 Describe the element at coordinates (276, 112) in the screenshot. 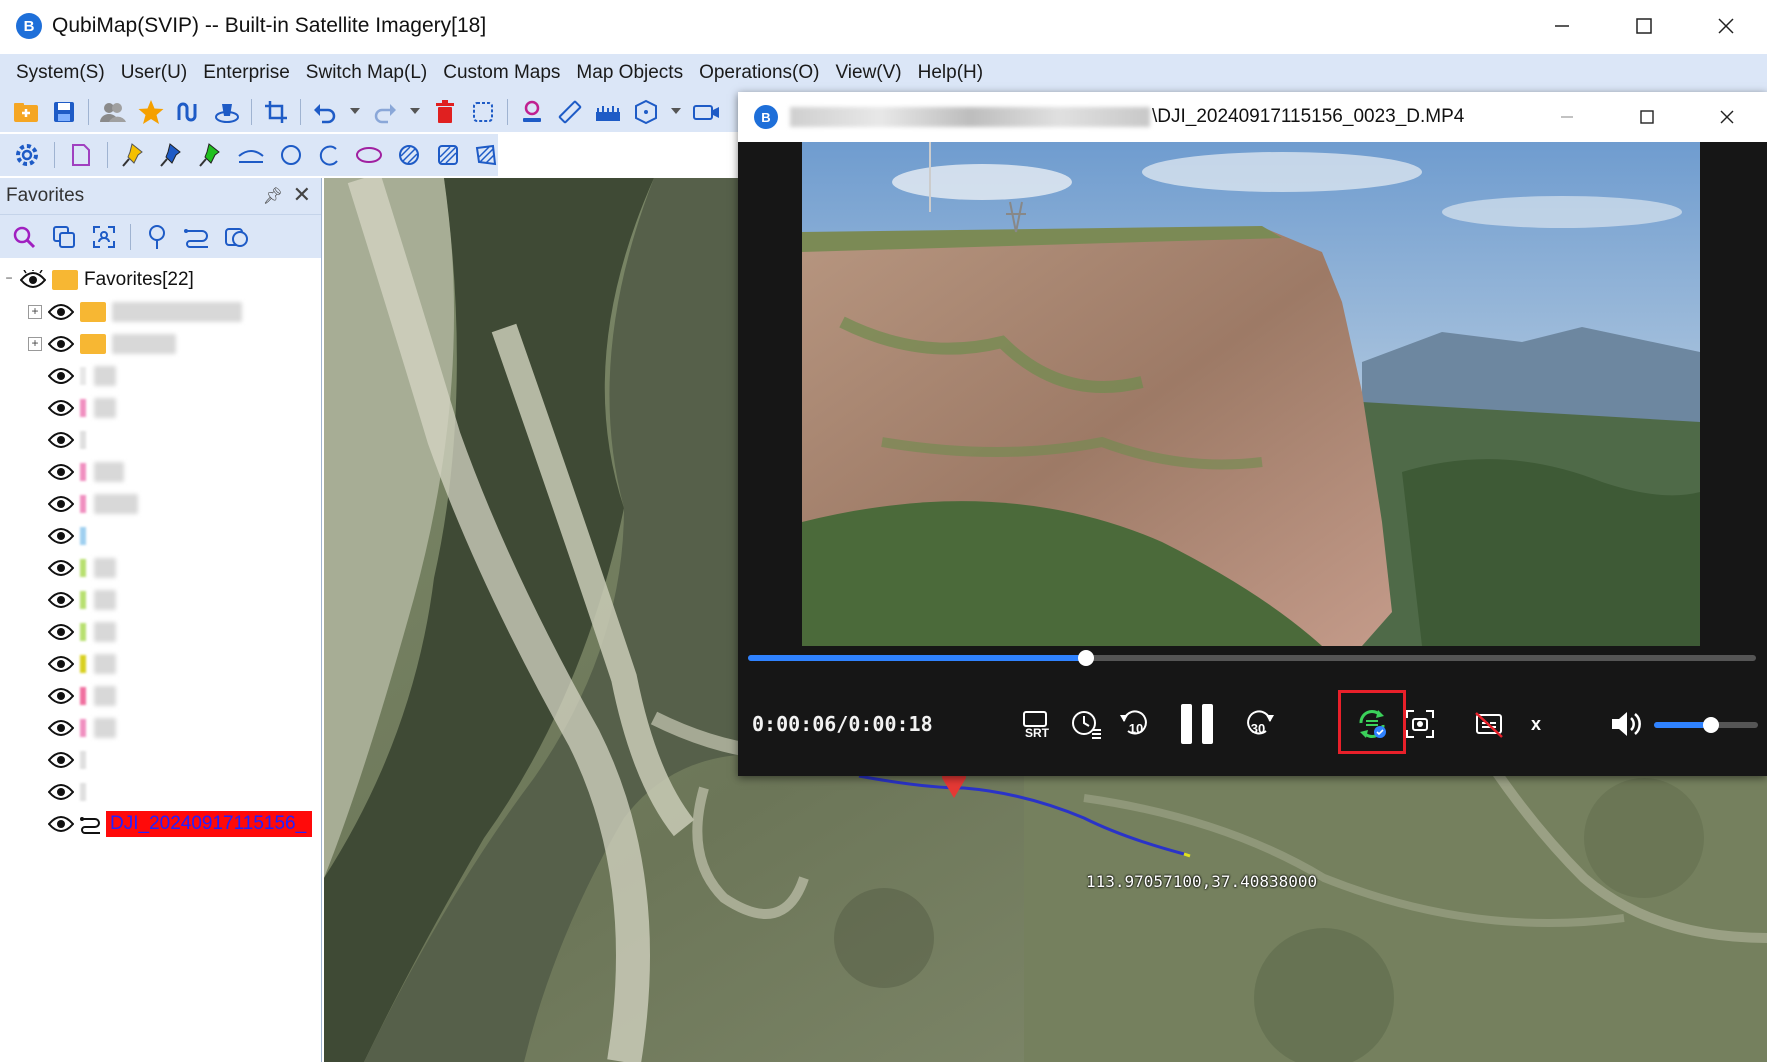

I see `crop-icon` at that location.